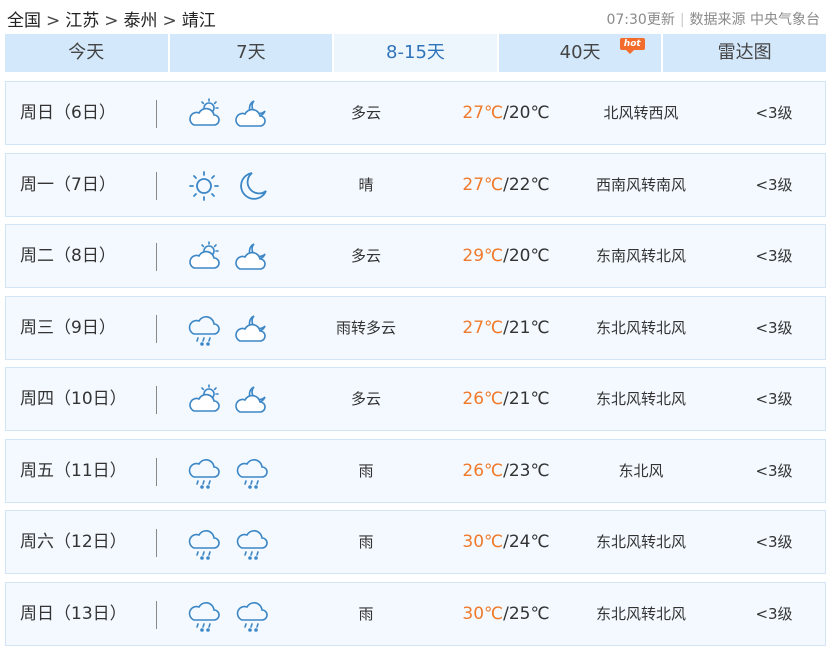  Describe the element at coordinates (415, 256) in the screenshot. I see `forecast-row: 周二（8日） 多云 29℃/20℃ 东南风转北风 <3级` at that location.